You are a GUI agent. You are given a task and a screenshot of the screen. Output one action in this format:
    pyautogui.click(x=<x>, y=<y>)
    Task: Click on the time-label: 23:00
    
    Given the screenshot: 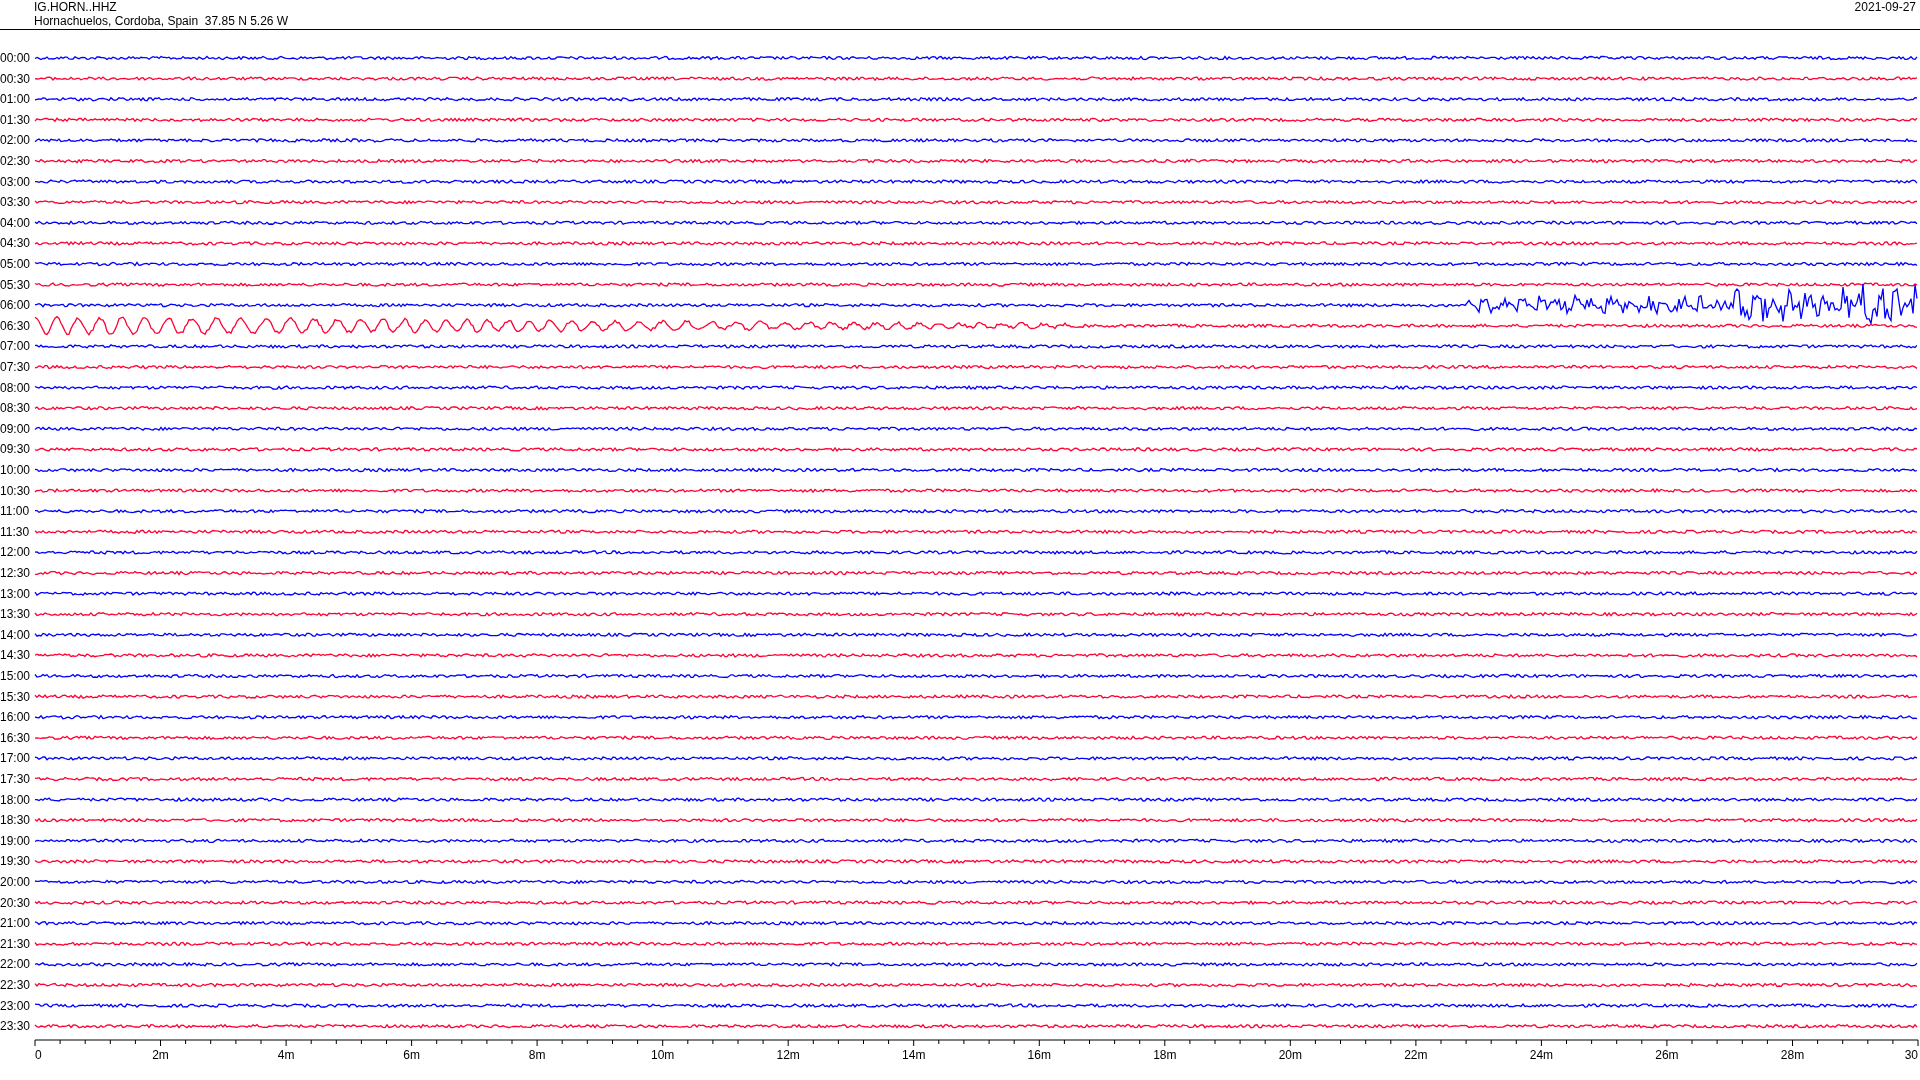 What is the action you would take?
    pyautogui.click(x=15, y=1005)
    